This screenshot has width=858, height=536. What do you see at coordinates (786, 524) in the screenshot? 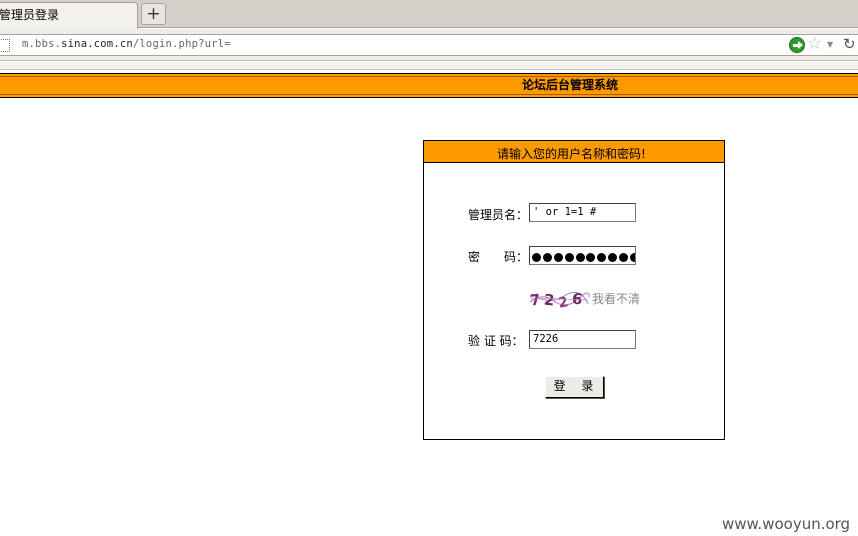
I see `watermark: www.wooyun.org` at bounding box center [786, 524].